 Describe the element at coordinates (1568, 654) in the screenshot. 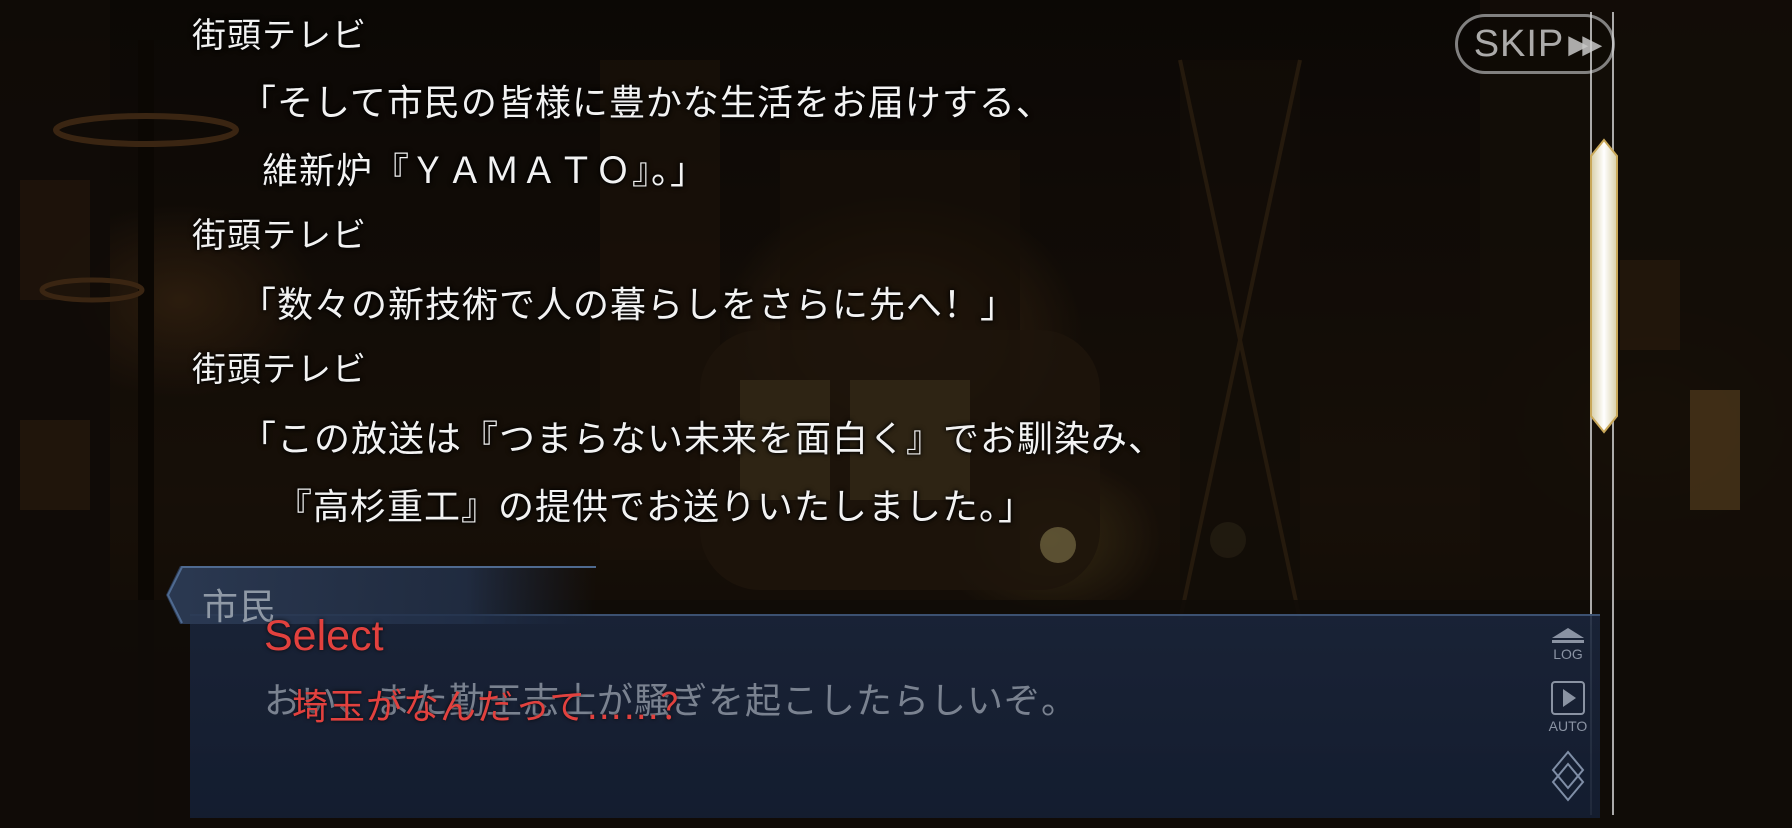

I see `log-label: LOG` at that location.